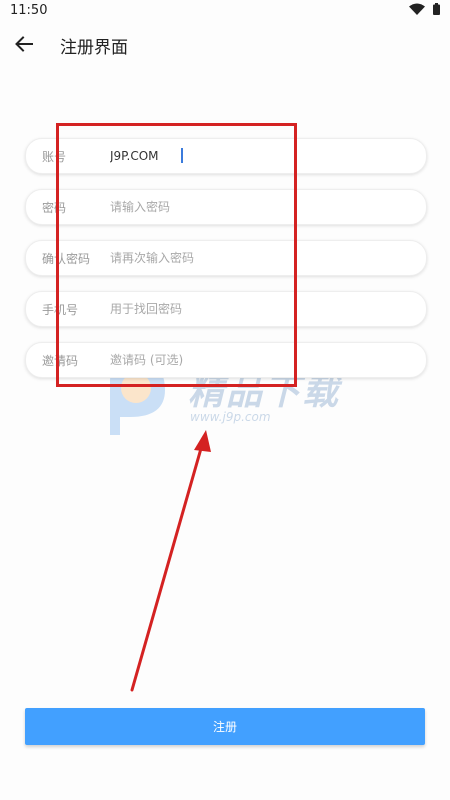 The image size is (450, 800). Describe the element at coordinates (225, 726) in the screenshot. I see `register-button: 注册` at that location.